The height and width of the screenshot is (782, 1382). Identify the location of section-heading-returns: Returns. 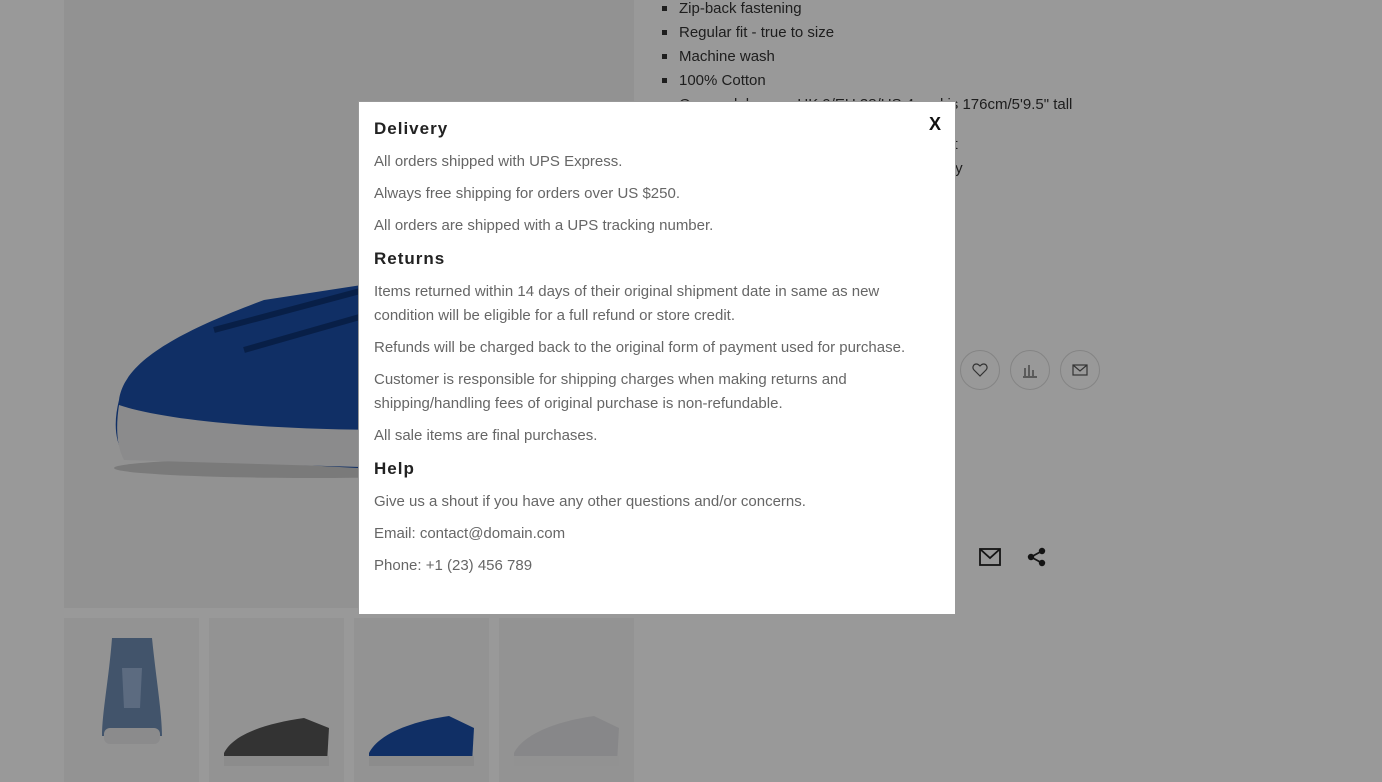
(410, 258).